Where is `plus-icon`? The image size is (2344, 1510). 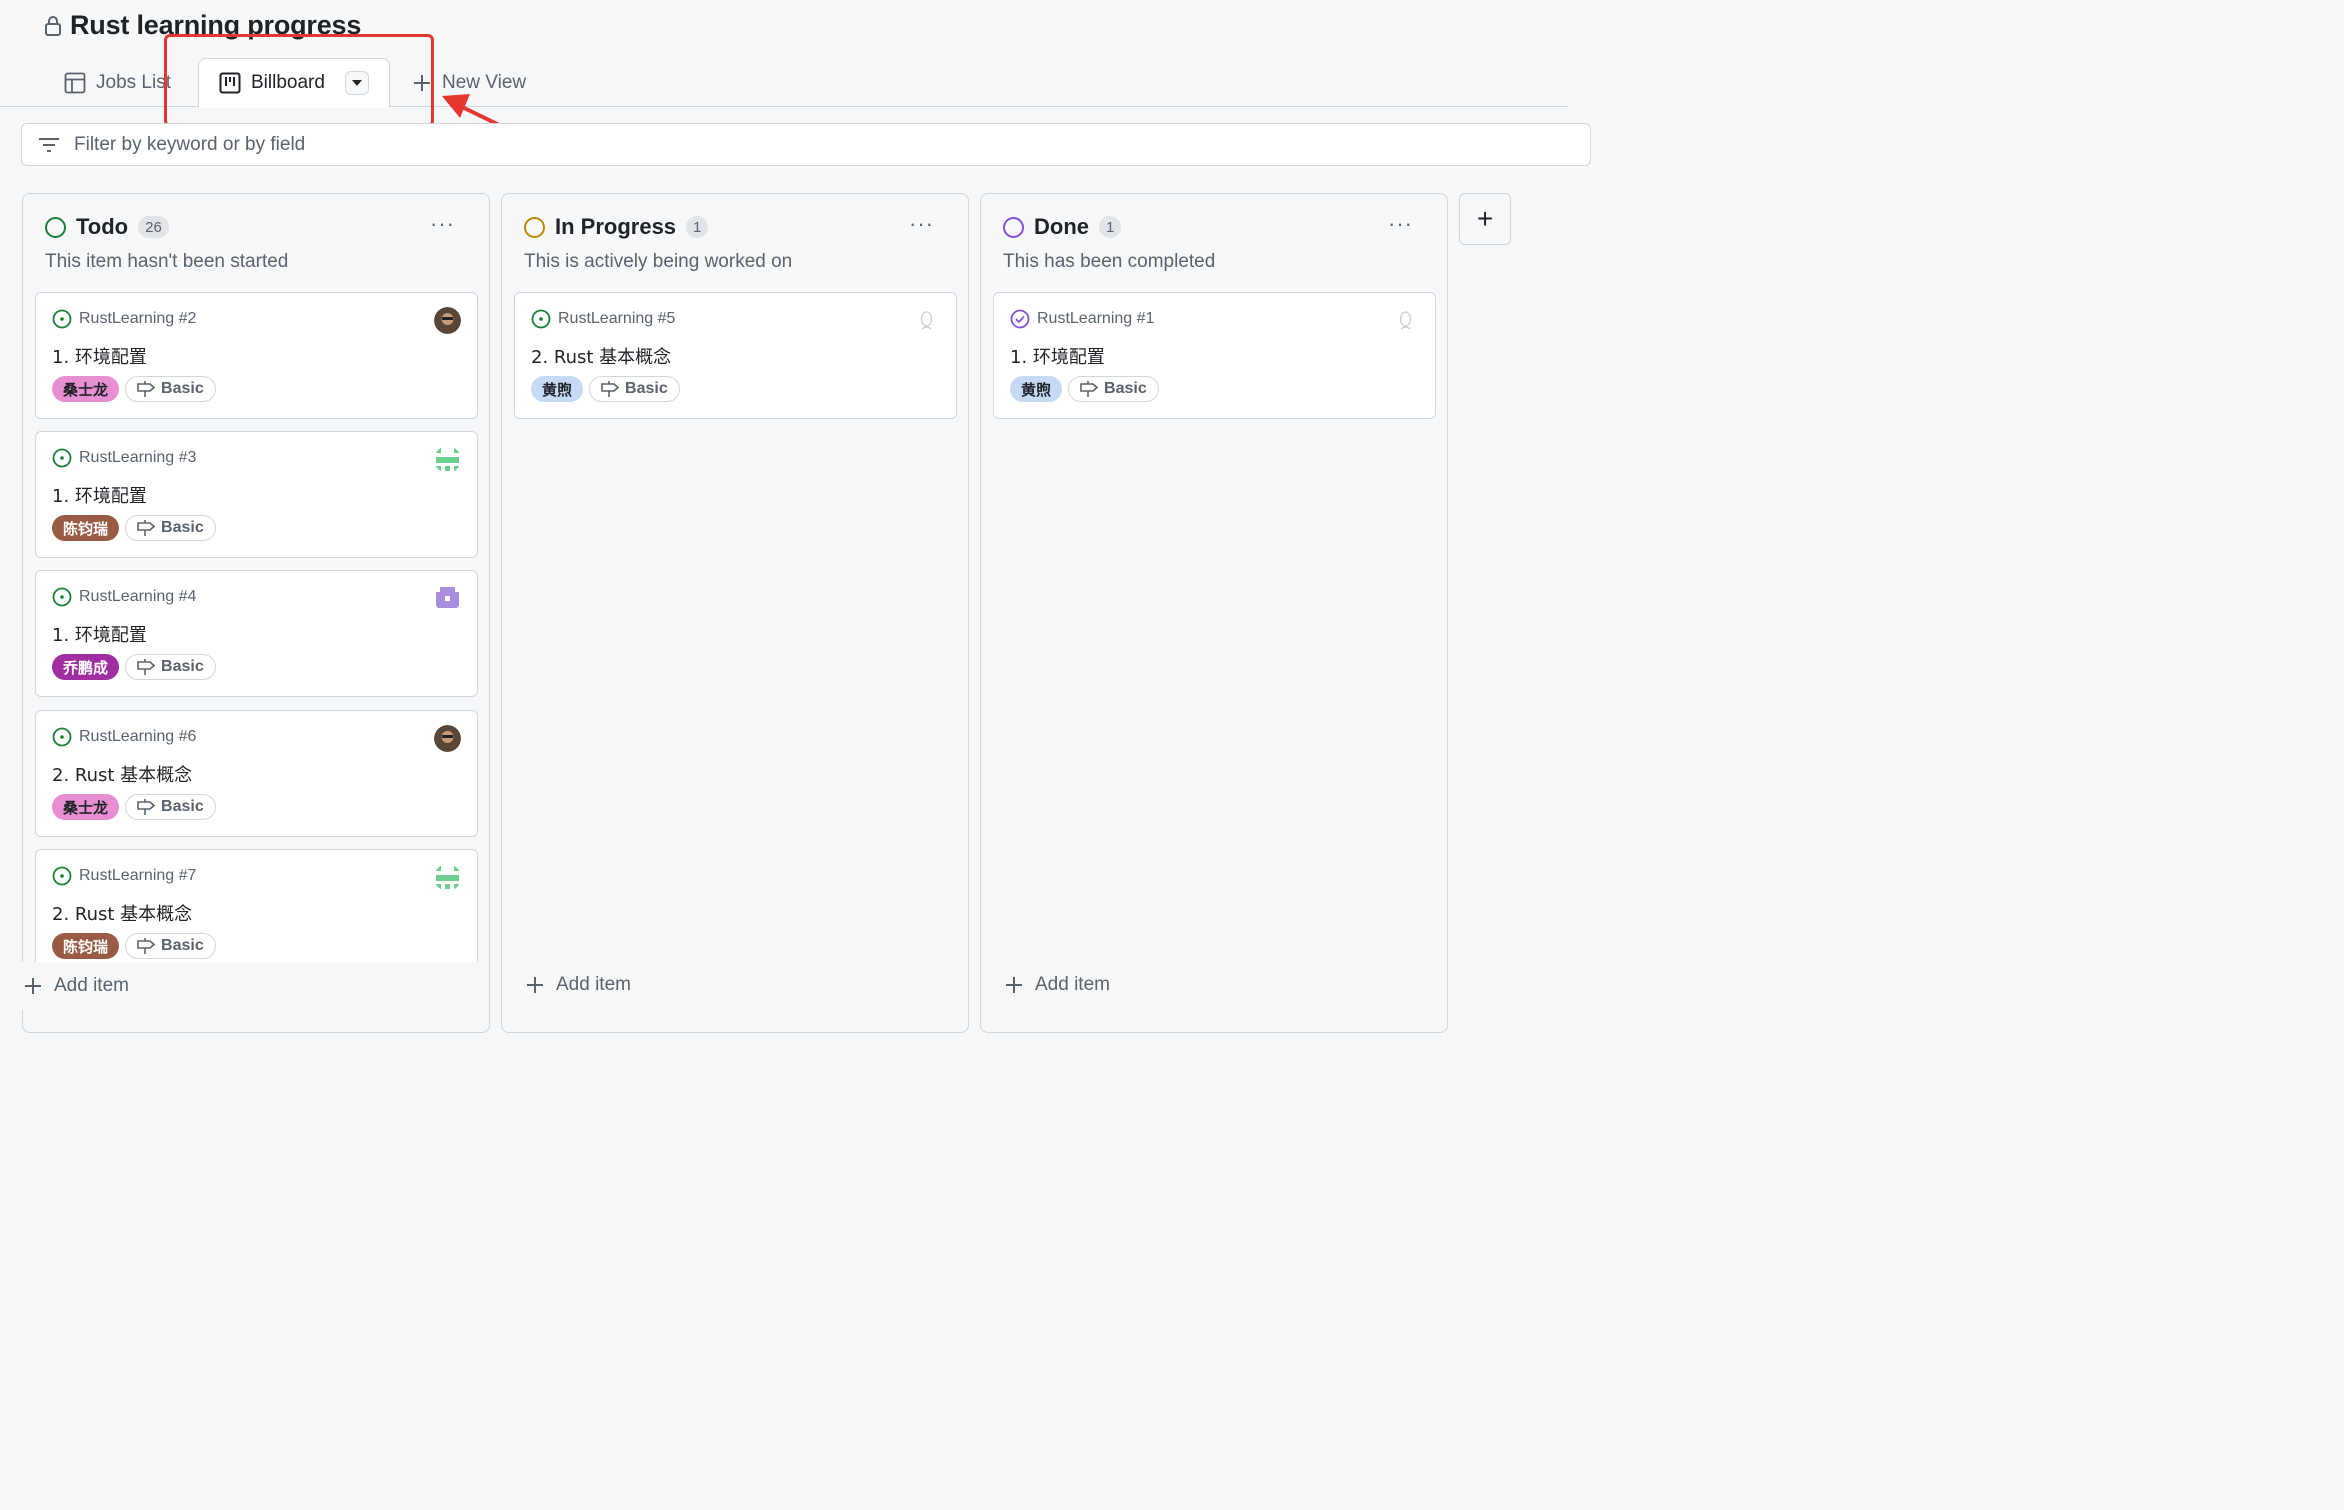 plus-icon is located at coordinates (535, 985).